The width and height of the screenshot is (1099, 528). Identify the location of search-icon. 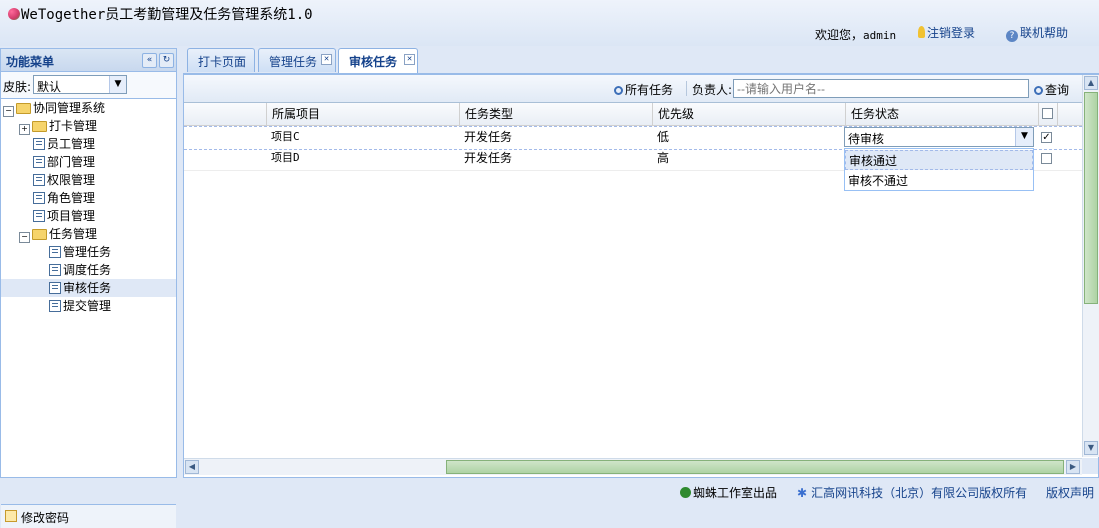
(1038, 90).